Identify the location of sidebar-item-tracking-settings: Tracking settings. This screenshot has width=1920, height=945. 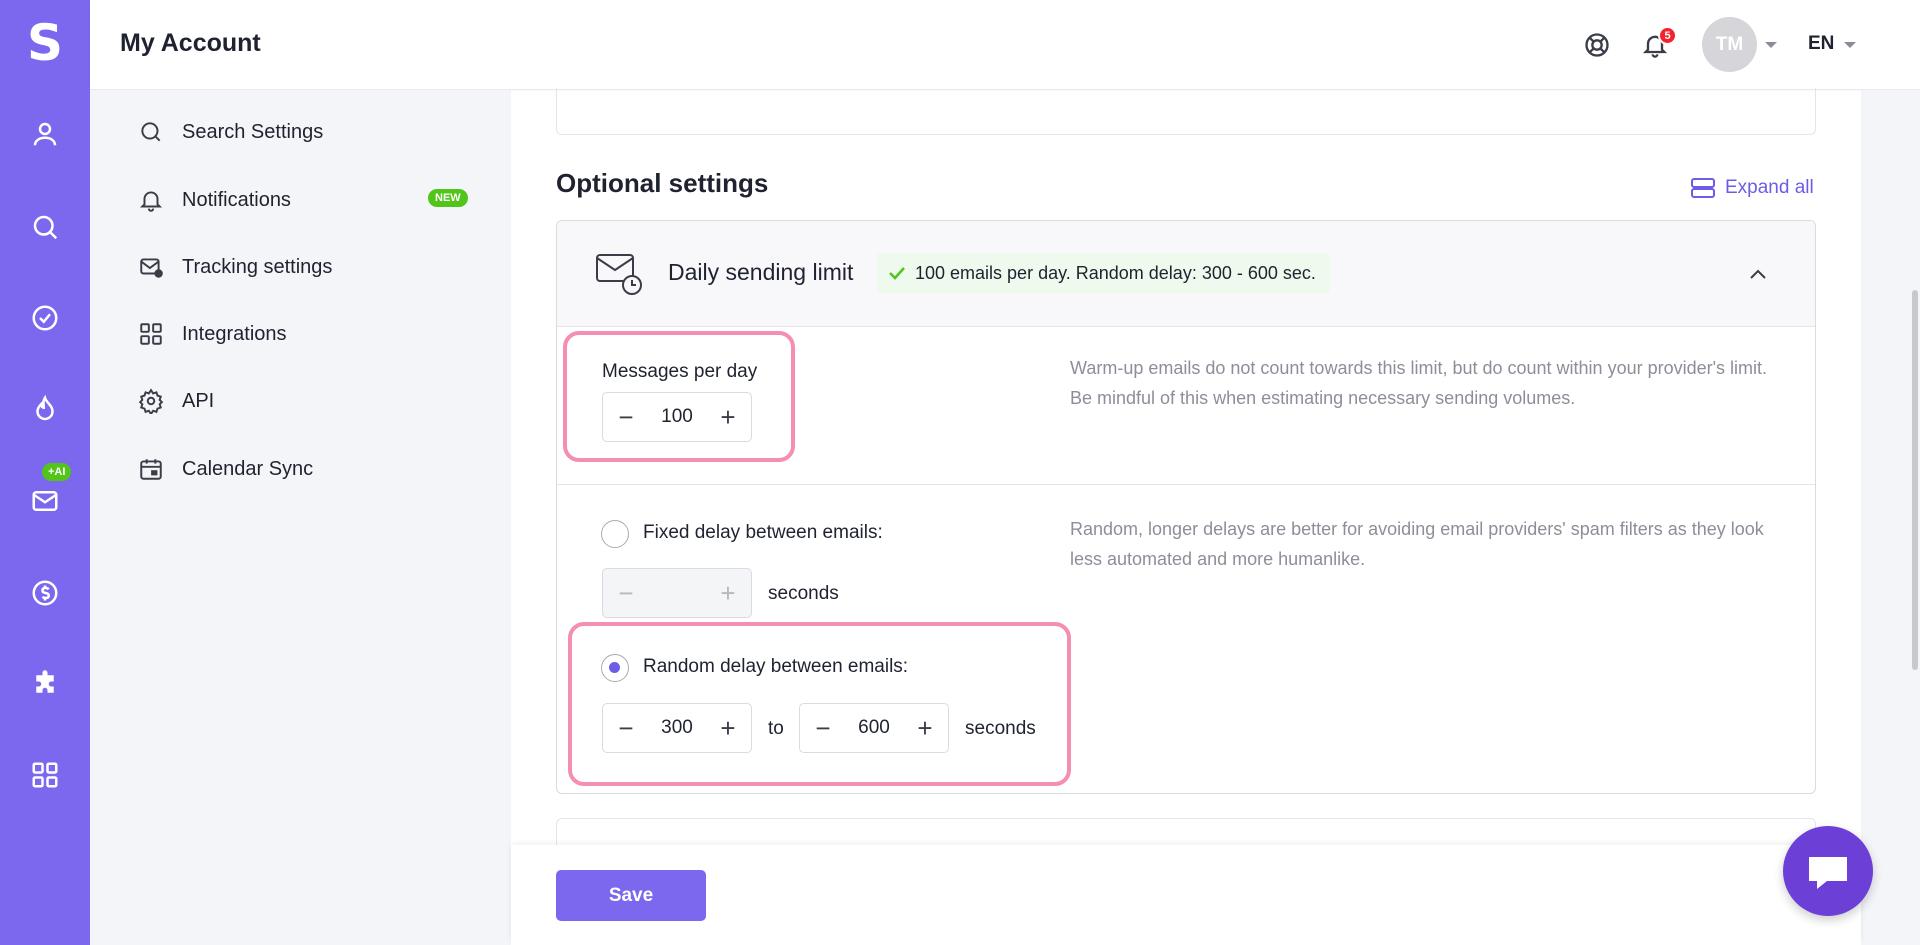
(308, 267).